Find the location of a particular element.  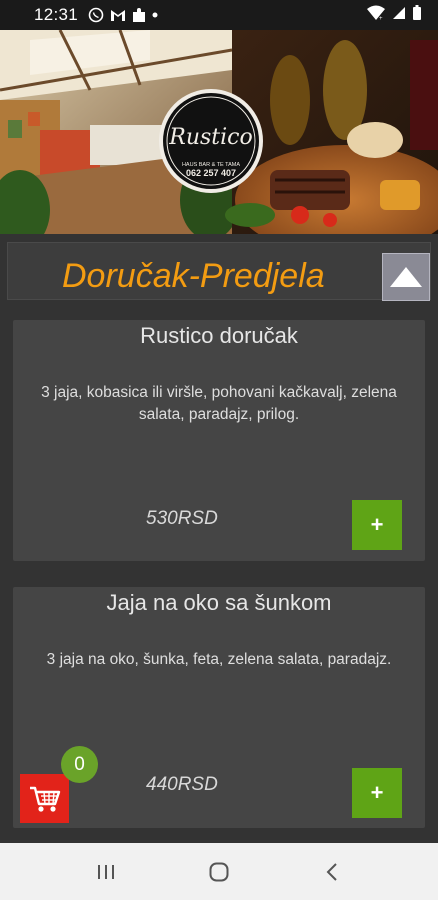

back-button is located at coordinates (332, 872).